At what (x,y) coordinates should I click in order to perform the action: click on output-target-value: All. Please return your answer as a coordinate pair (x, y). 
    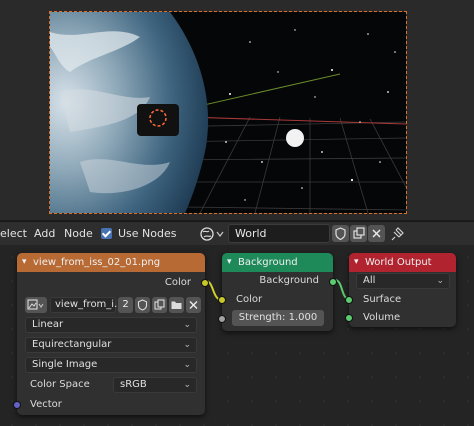
    Looking at the image, I should click on (369, 280).